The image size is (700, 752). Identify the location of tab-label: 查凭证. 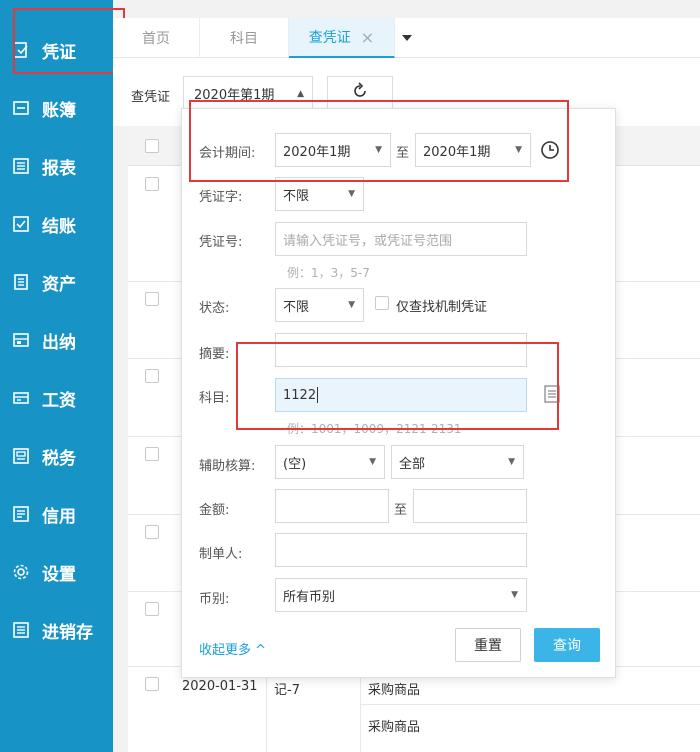
(329, 38).